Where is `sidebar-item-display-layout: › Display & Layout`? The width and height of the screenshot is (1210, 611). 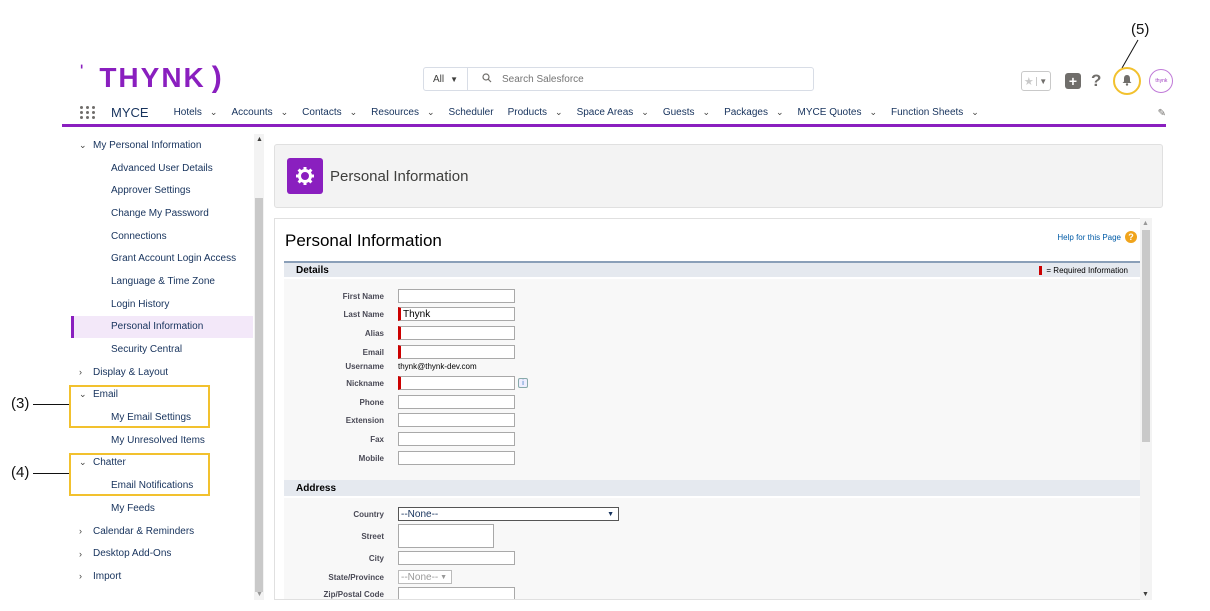 sidebar-item-display-layout: › Display & Layout is located at coordinates (162, 372).